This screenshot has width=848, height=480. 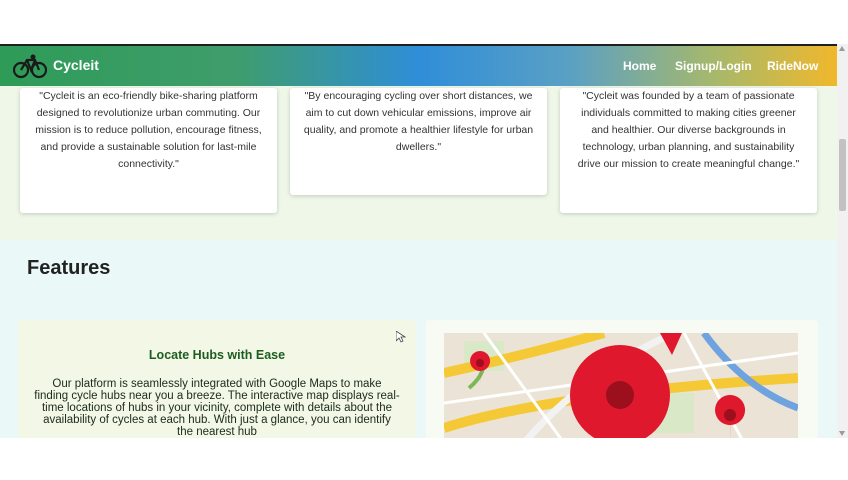 I want to click on features-title: Features, so click(x=69, y=268).